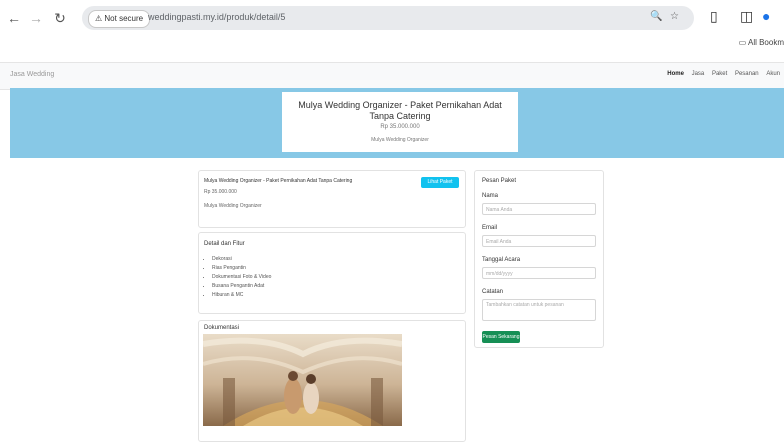  What do you see at coordinates (499, 181) in the screenshot?
I see `form-heading: Pesan Paket` at bounding box center [499, 181].